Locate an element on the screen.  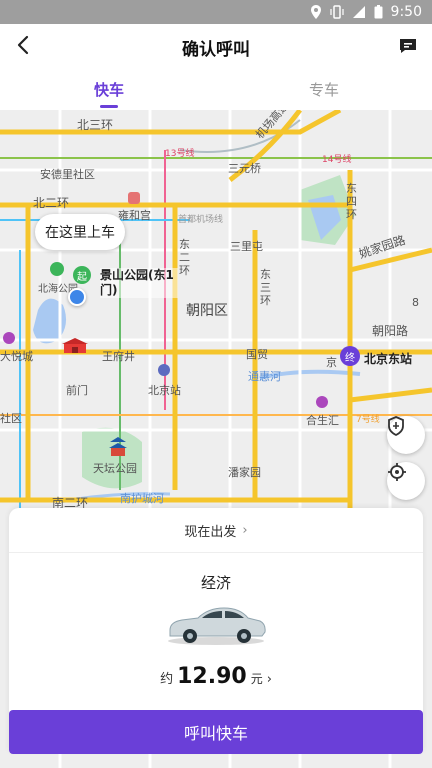
map-label: 潘家园 is located at coordinates (244, 472).